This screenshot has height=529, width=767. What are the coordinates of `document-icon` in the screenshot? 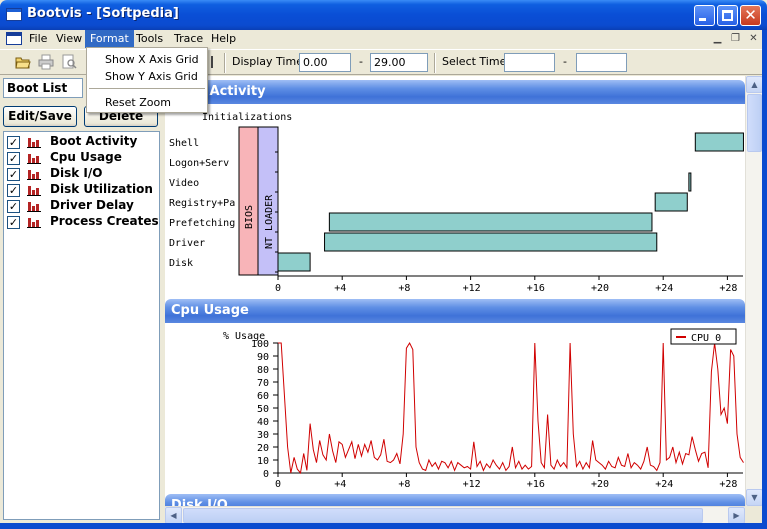 It's located at (14, 38).